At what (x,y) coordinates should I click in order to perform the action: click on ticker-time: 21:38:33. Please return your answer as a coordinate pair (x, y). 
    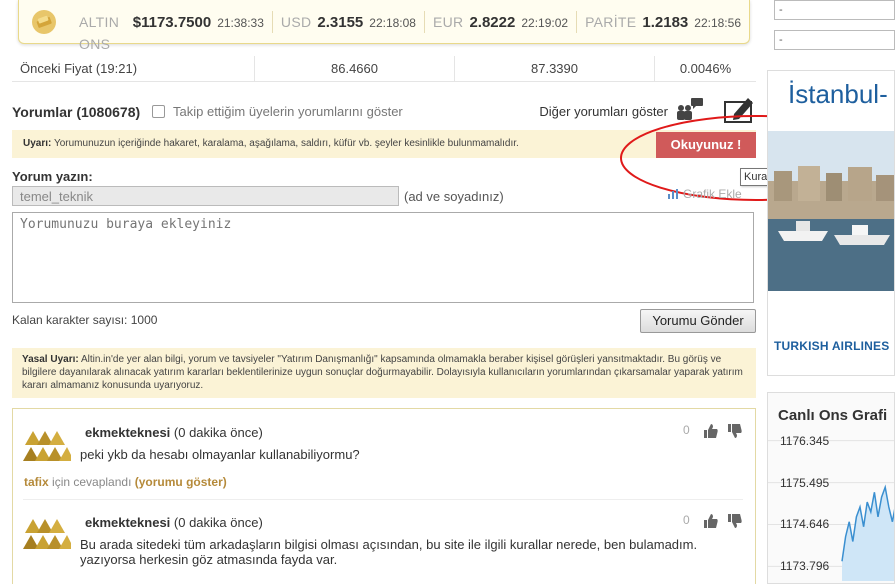
    Looking at the image, I should click on (240, 22).